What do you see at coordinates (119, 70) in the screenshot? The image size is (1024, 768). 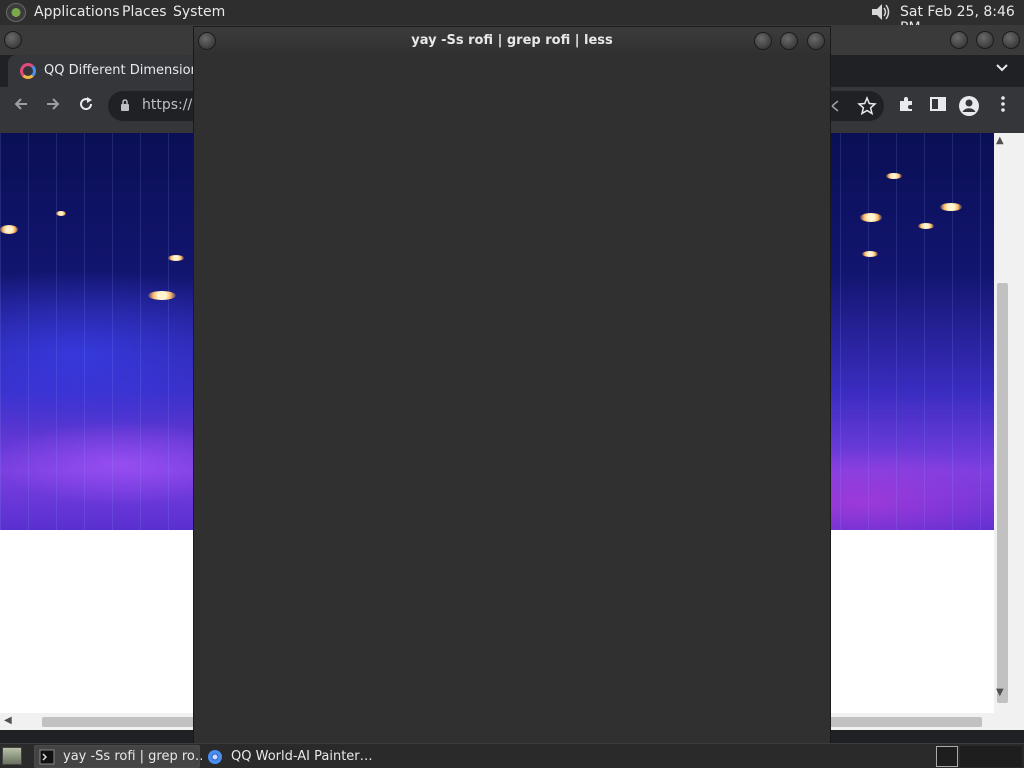 I see `tab-title: QQ Different Dimension M` at bounding box center [119, 70].